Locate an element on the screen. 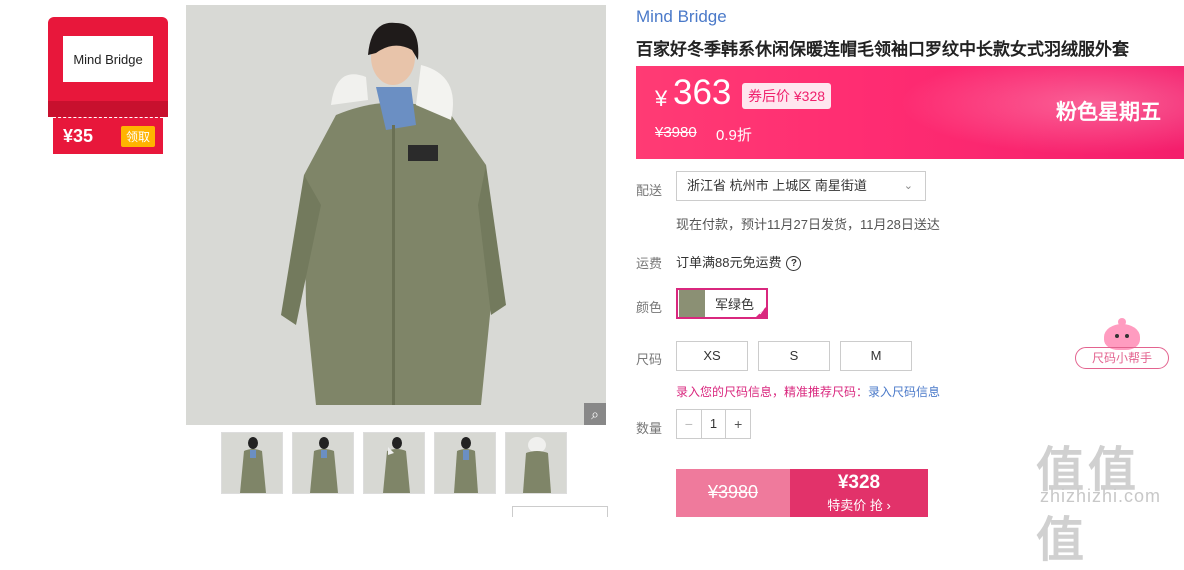 This screenshot has height=570, width=1184. enter-size-link: 录入尺码信息 is located at coordinates (904, 392).